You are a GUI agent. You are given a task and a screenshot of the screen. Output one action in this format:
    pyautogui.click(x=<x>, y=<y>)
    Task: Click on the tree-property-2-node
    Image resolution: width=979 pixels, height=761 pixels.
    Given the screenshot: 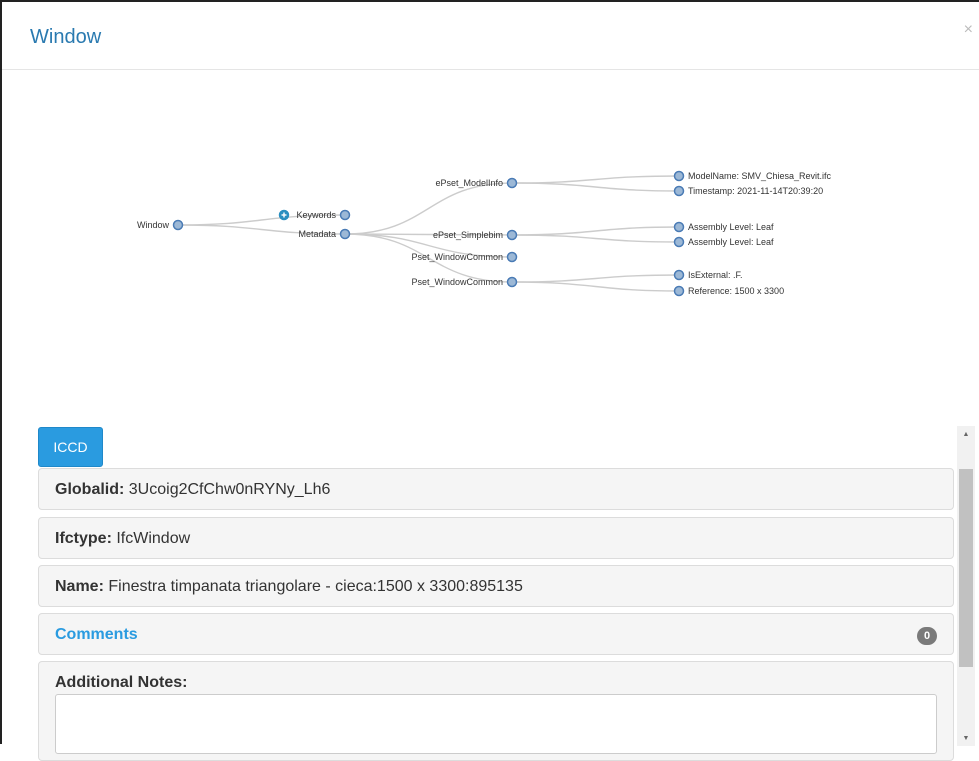 What is the action you would take?
    pyautogui.click(x=679, y=227)
    